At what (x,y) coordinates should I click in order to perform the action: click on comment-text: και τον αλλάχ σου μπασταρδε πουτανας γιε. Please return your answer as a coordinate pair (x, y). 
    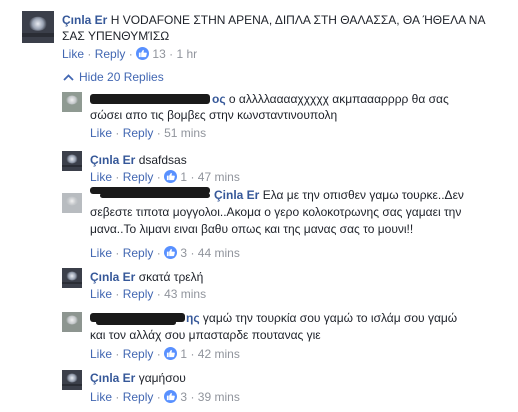
    Looking at the image, I should click on (205, 335).